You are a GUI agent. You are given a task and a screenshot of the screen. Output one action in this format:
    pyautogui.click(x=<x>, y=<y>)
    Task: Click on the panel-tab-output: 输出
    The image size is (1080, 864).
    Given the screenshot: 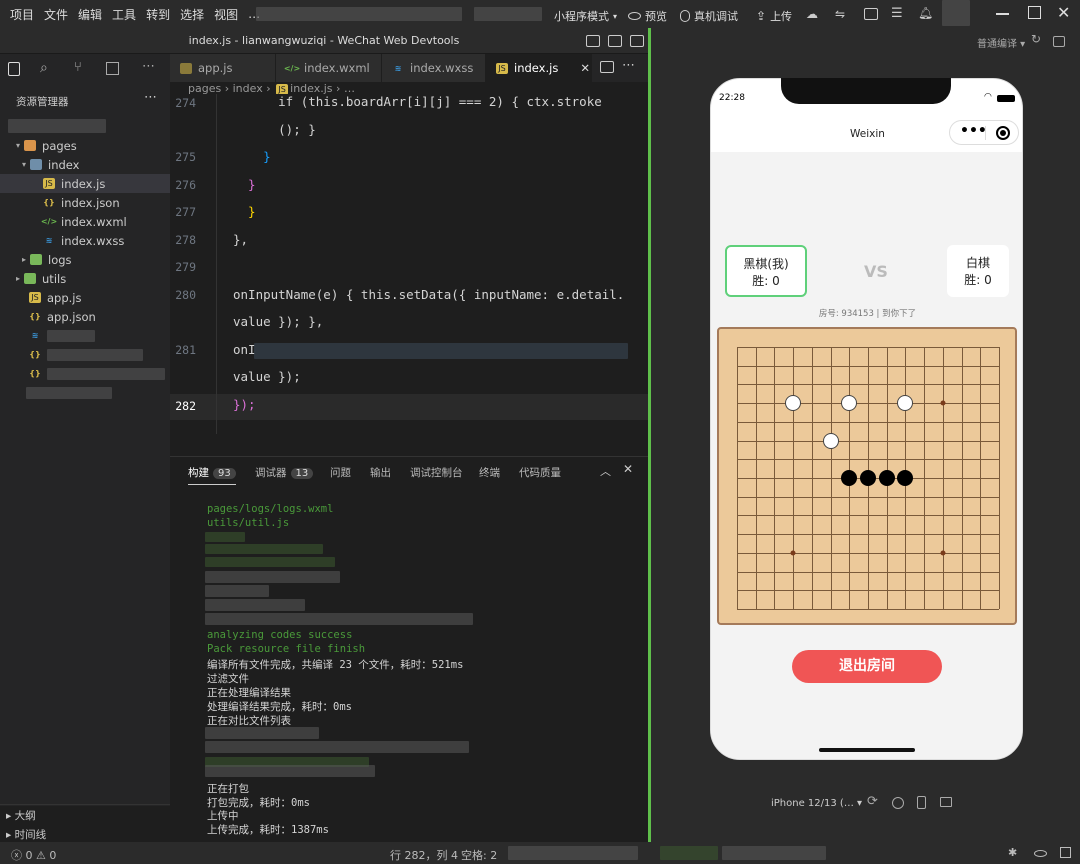 What is the action you would take?
    pyautogui.click(x=380, y=472)
    